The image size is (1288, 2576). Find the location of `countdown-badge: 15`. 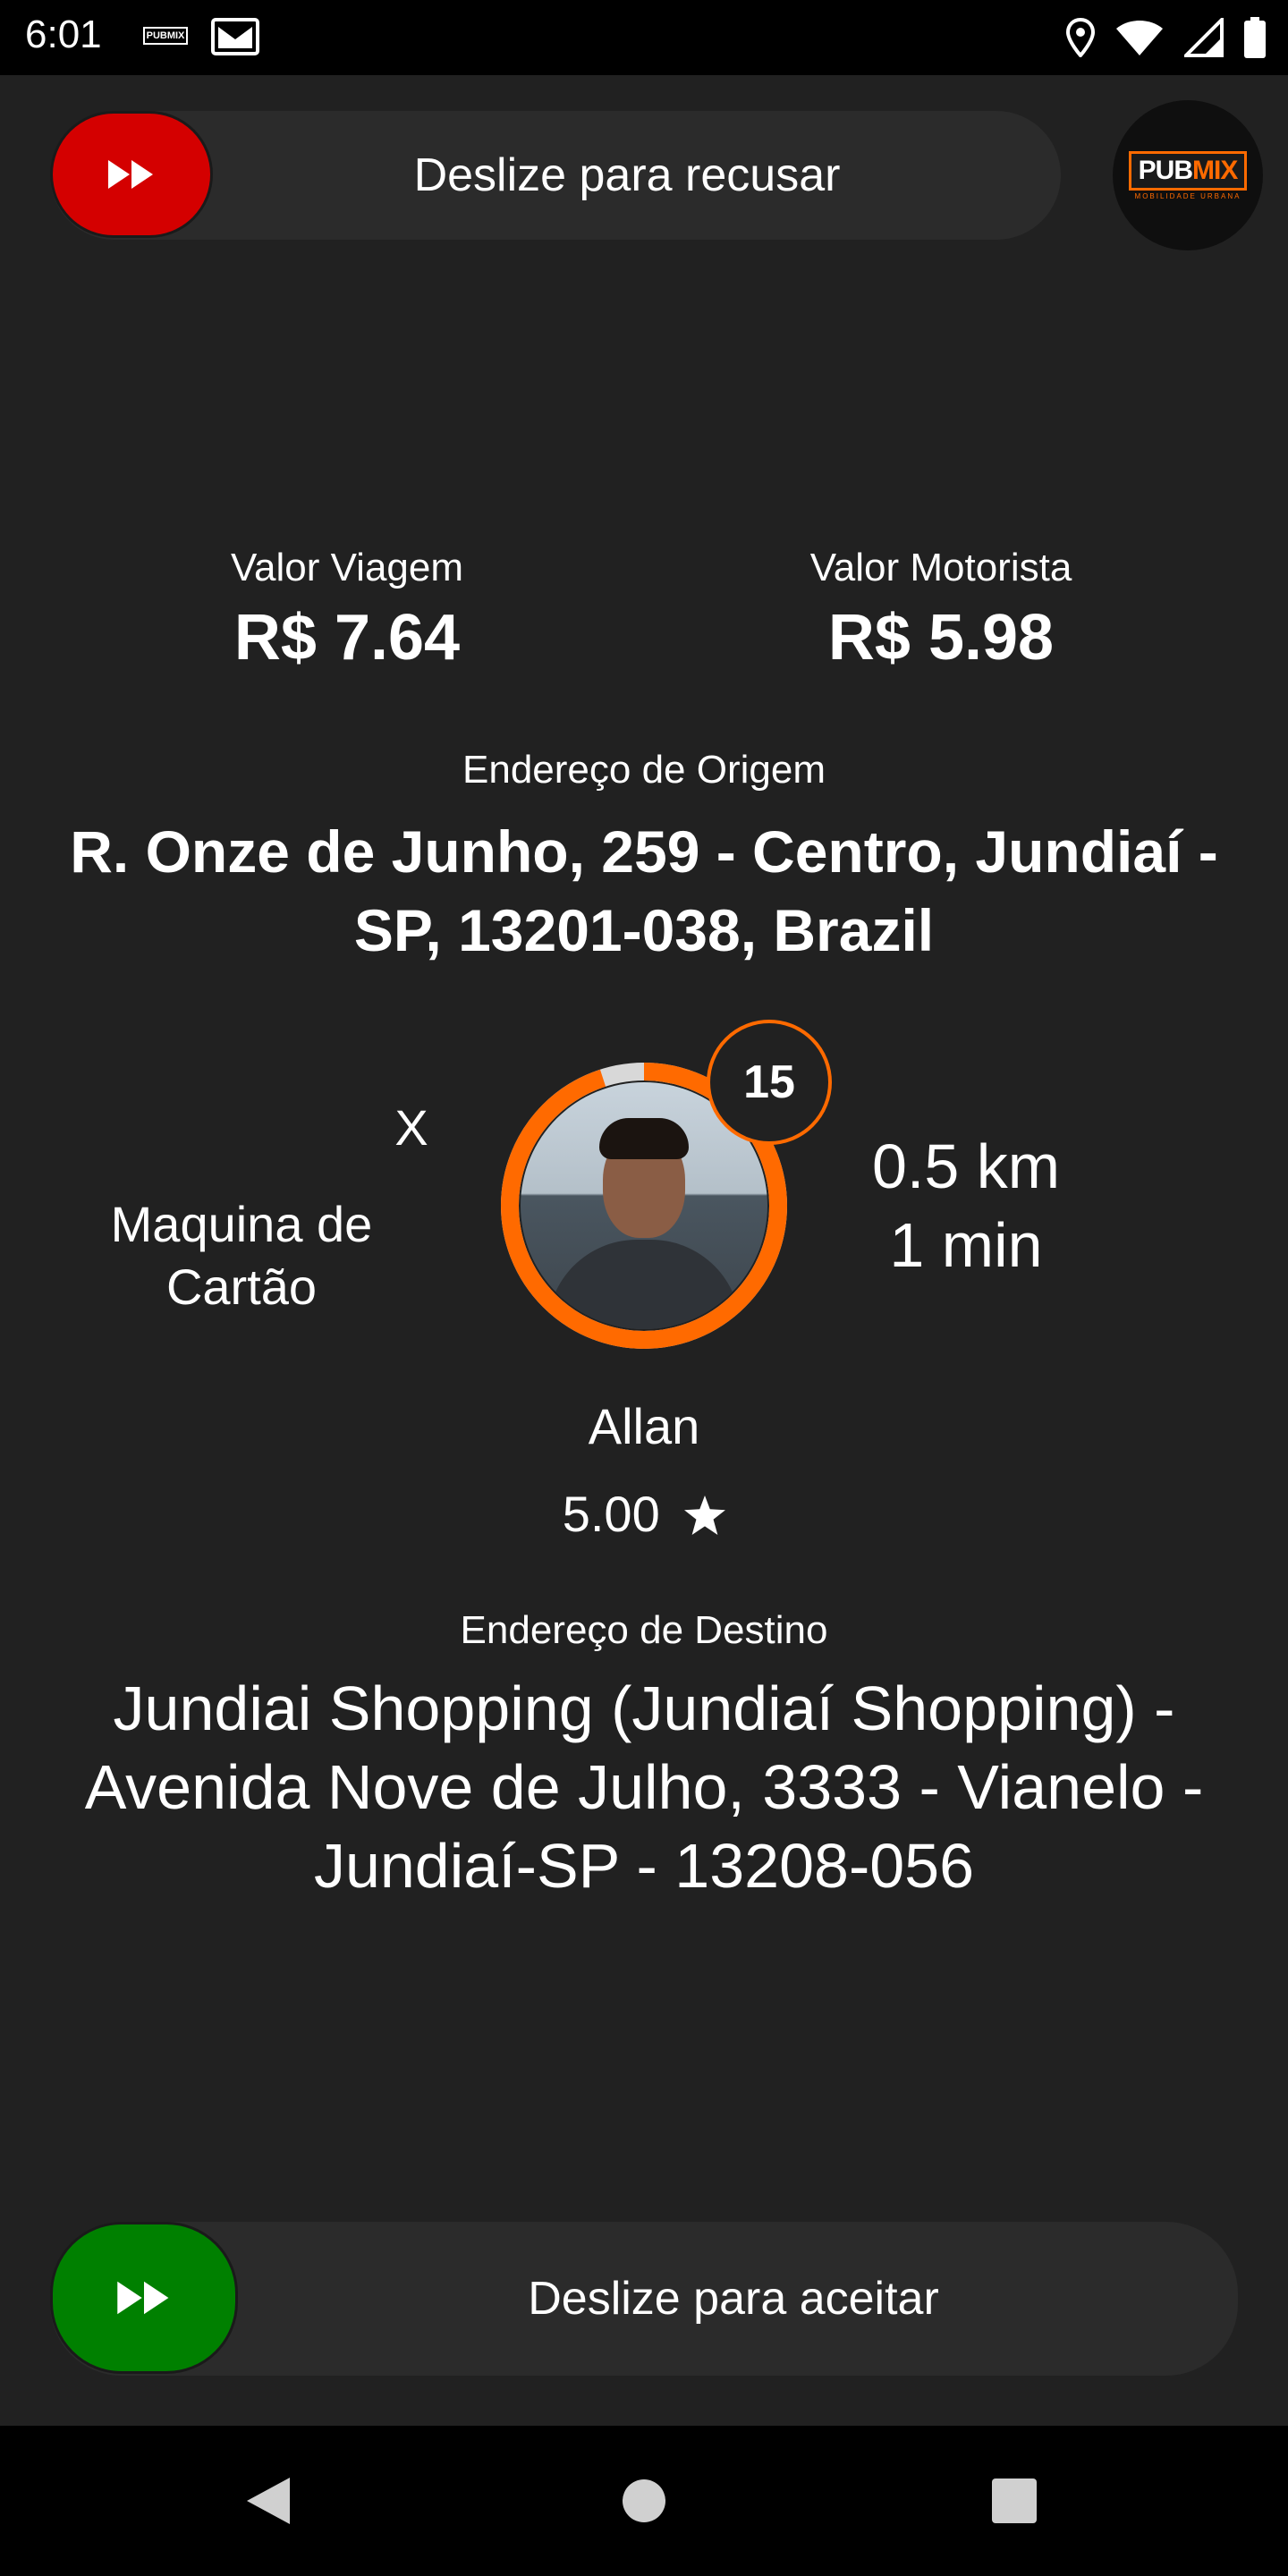

countdown-badge: 15 is located at coordinates (769, 1082).